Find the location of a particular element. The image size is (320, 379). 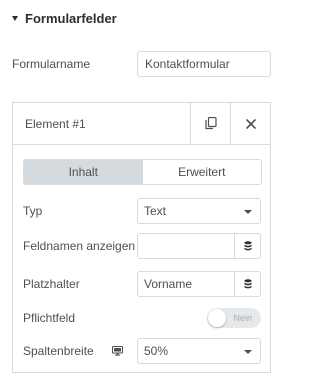

placeholder-control: Platzhalter Vorname is located at coordinates (142, 284).